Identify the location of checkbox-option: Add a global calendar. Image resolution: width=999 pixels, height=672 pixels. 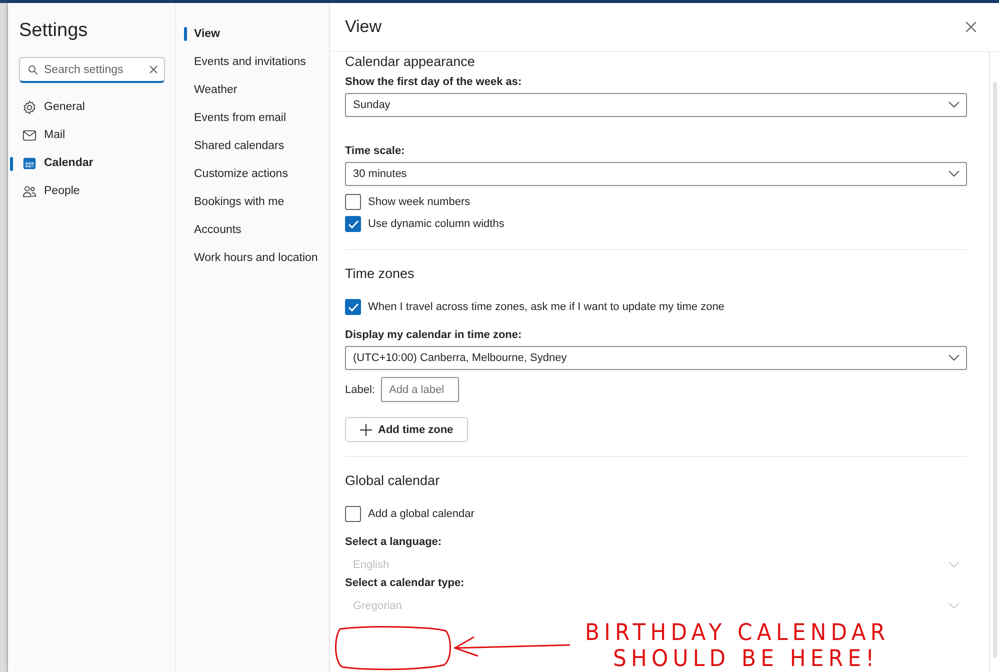
(656, 514).